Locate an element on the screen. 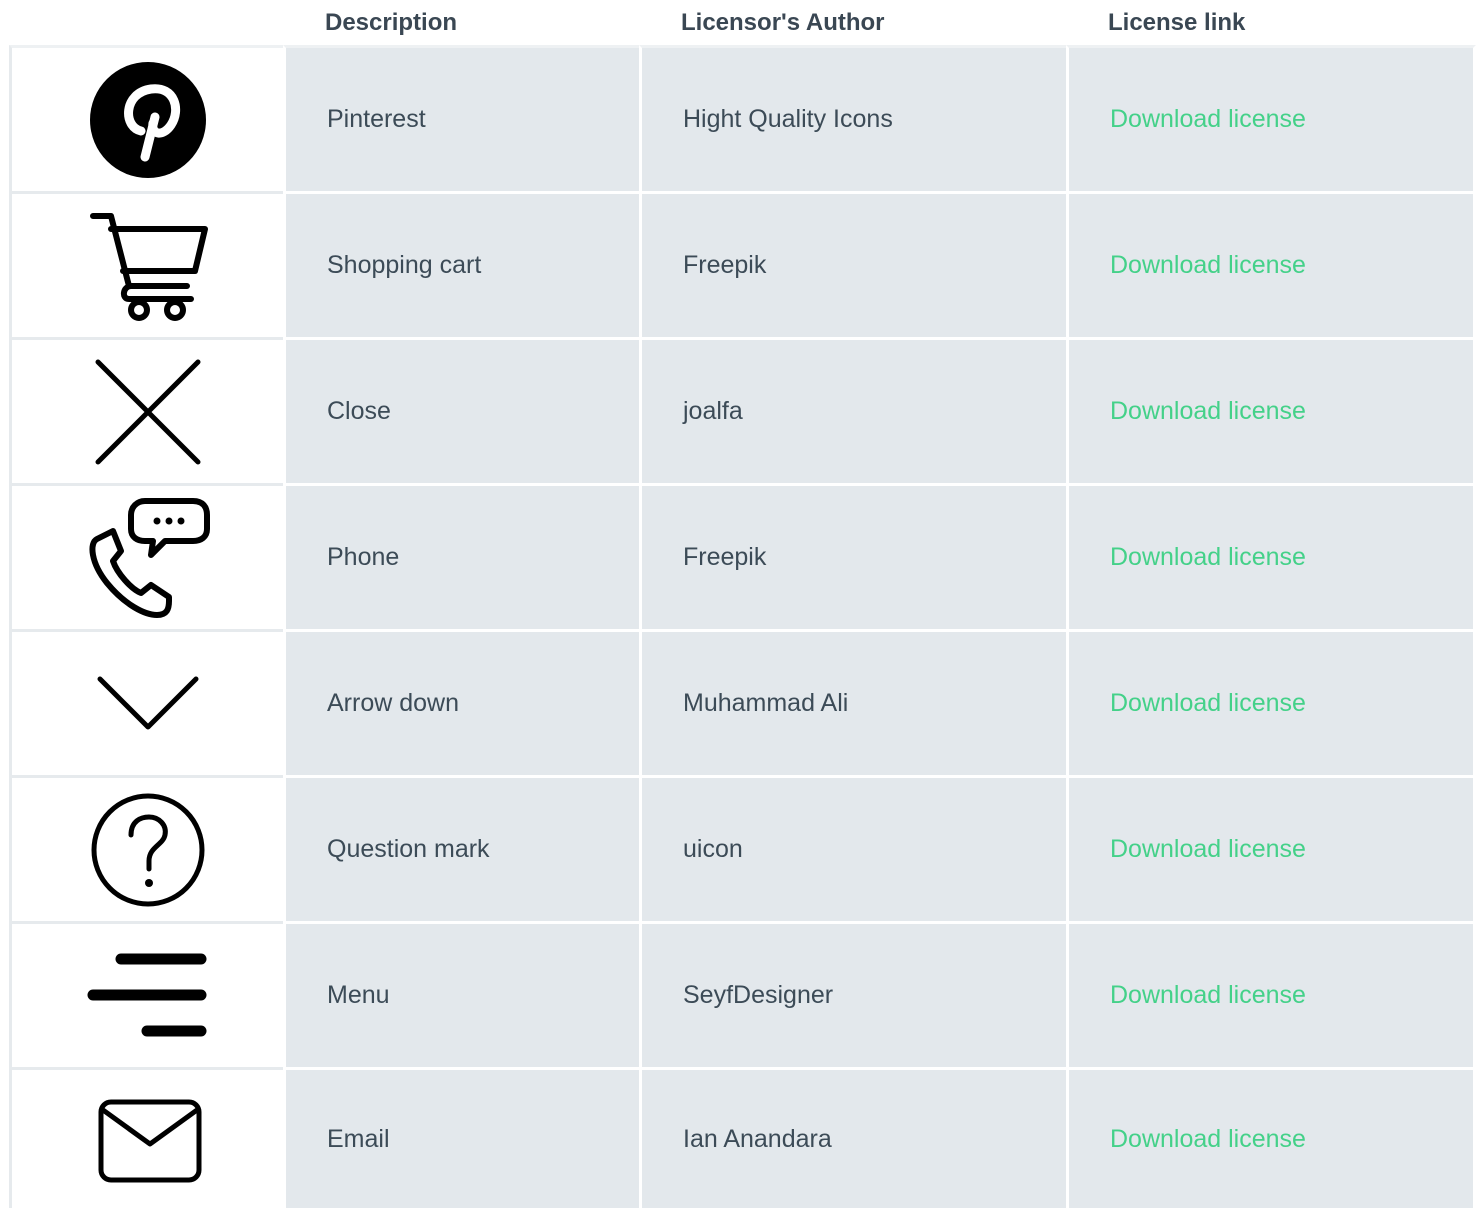 This screenshot has height=1208, width=1479. question-mark-icon is located at coordinates (148, 850).